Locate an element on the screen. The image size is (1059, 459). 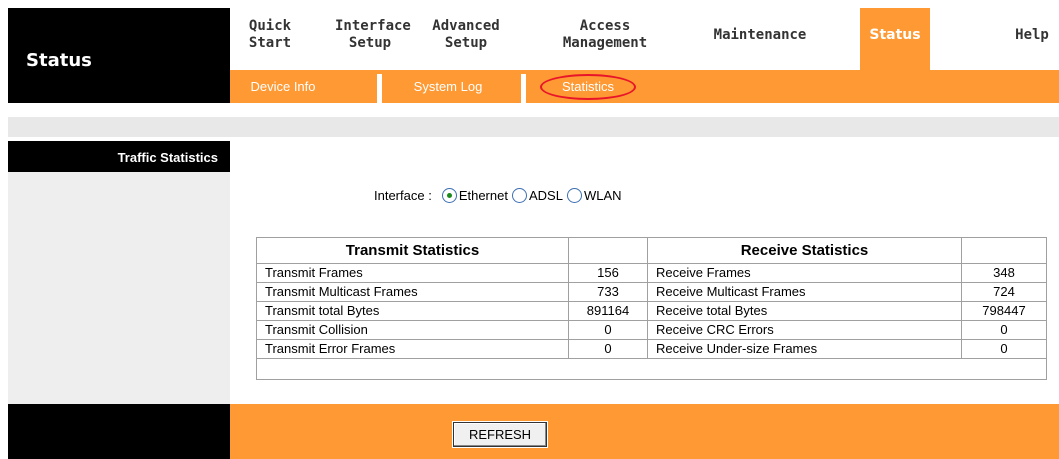
tx-label: Transmit Collision is located at coordinates (413, 330).